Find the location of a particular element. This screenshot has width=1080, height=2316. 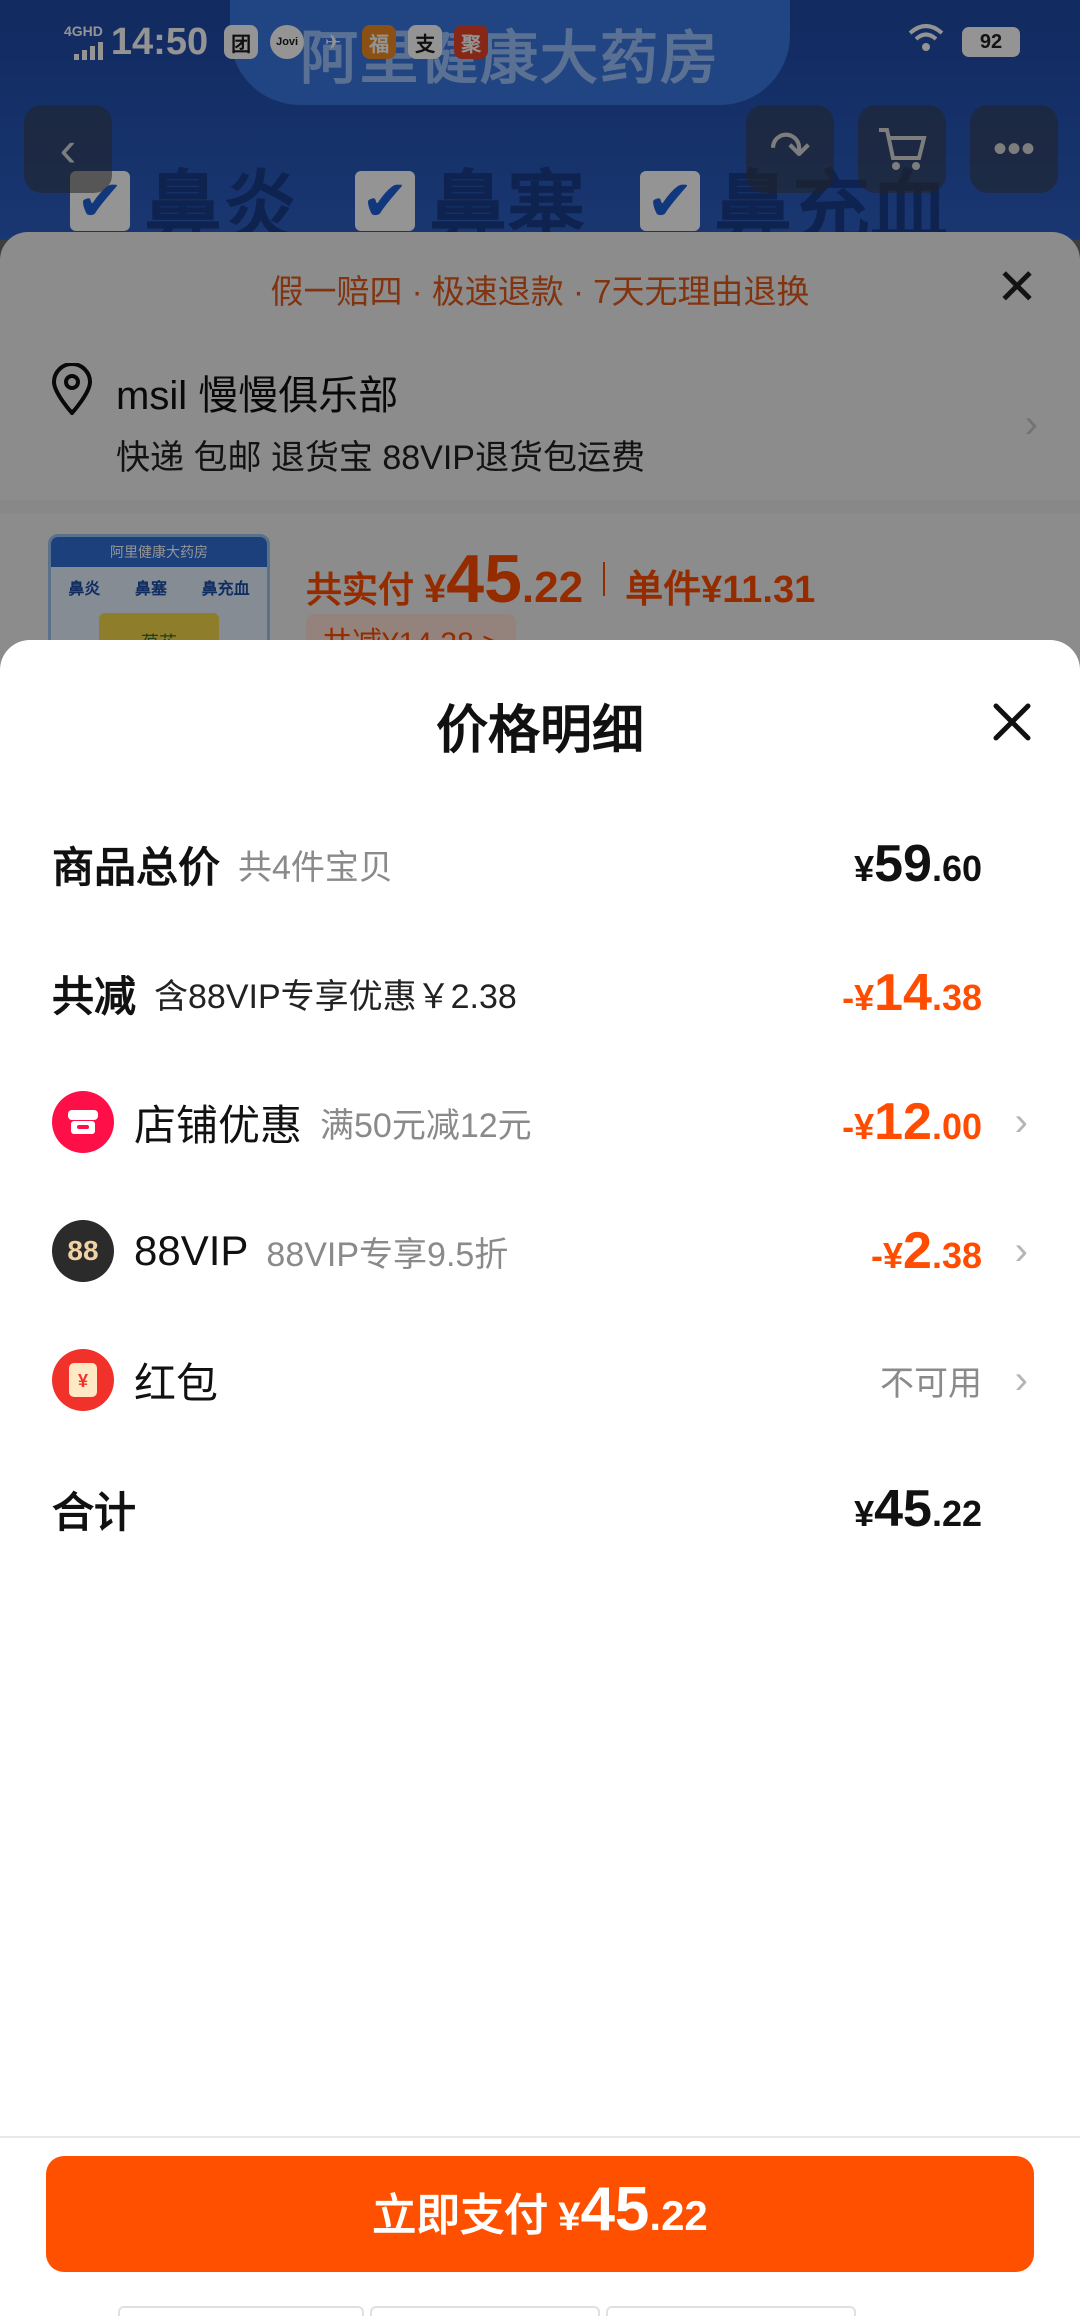

pay-now-button: 立即支付 ¥ 45 .22 is located at coordinates (540, 2214).